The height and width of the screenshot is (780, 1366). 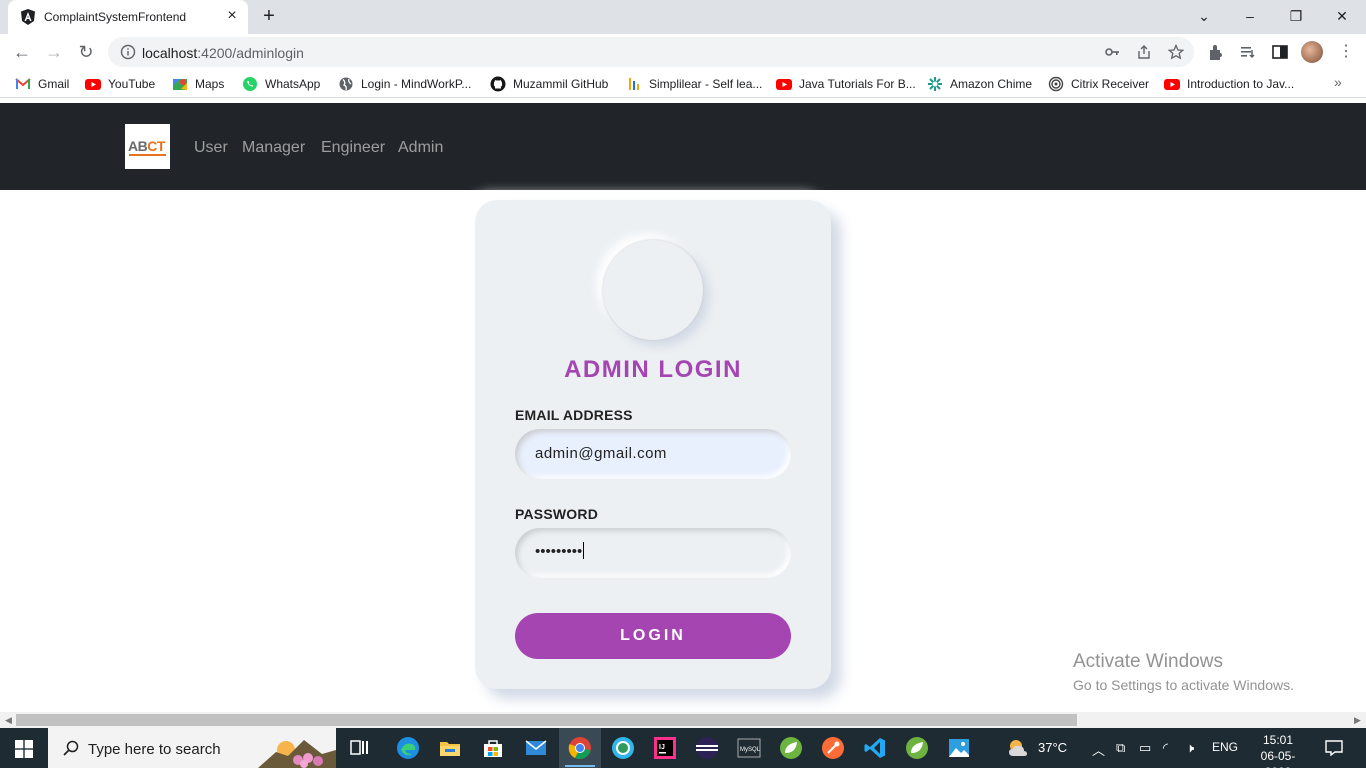 I want to click on nav-link-engineer: Engineer, so click(x=353, y=148).